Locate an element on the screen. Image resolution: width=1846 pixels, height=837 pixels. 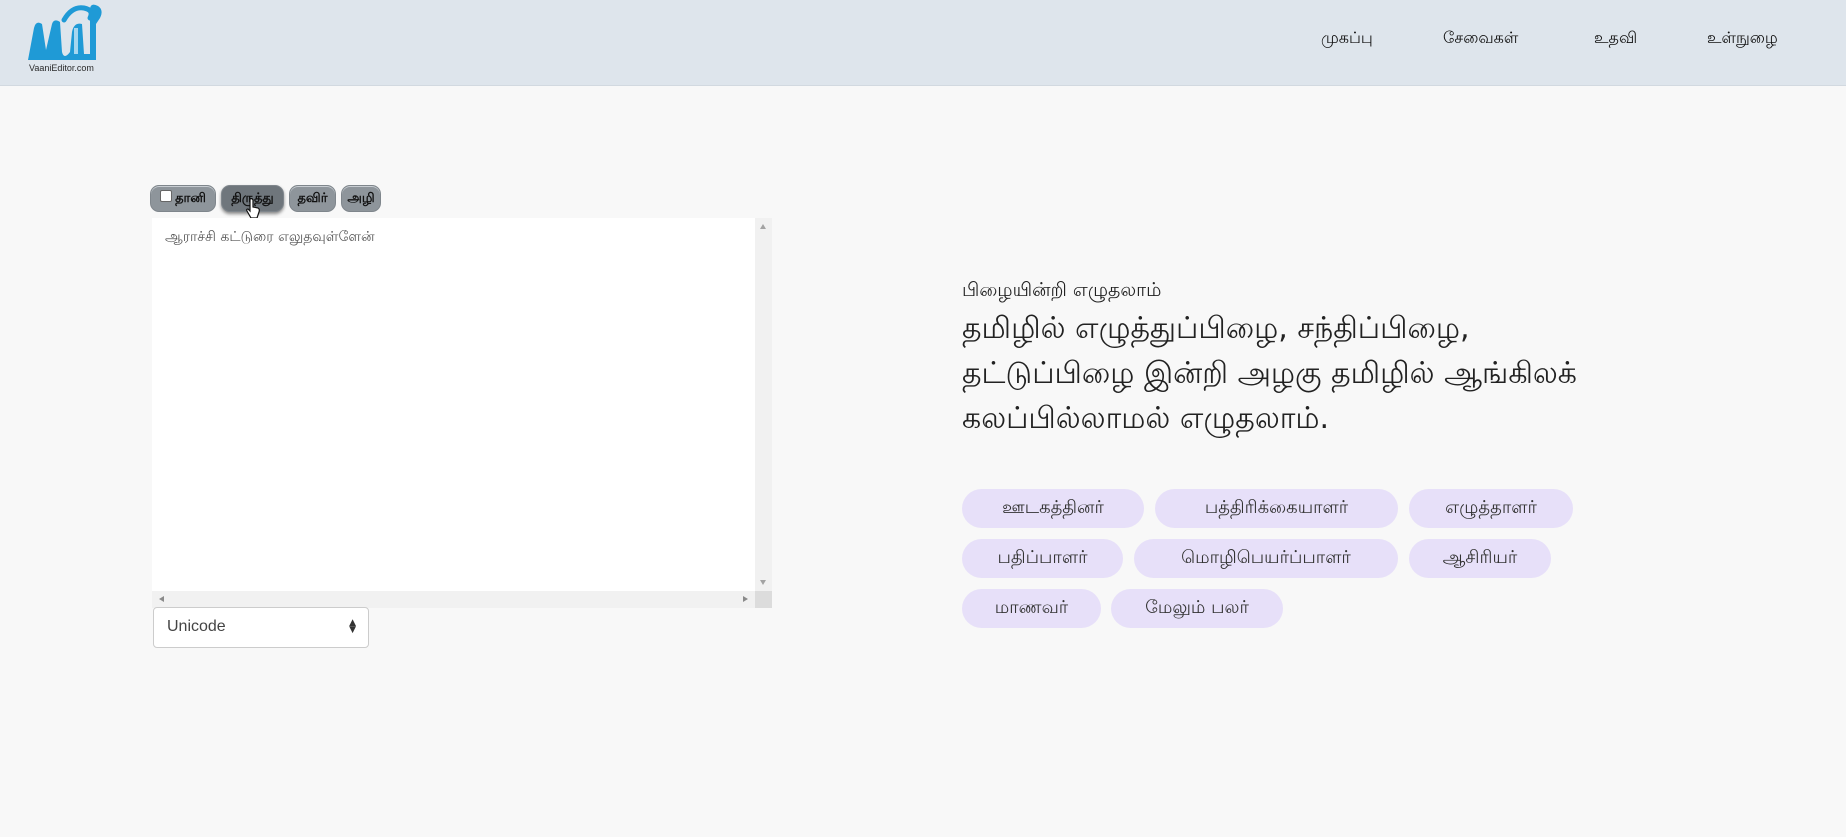
nav-services: சேவைகள் is located at coordinates (1480, 38).